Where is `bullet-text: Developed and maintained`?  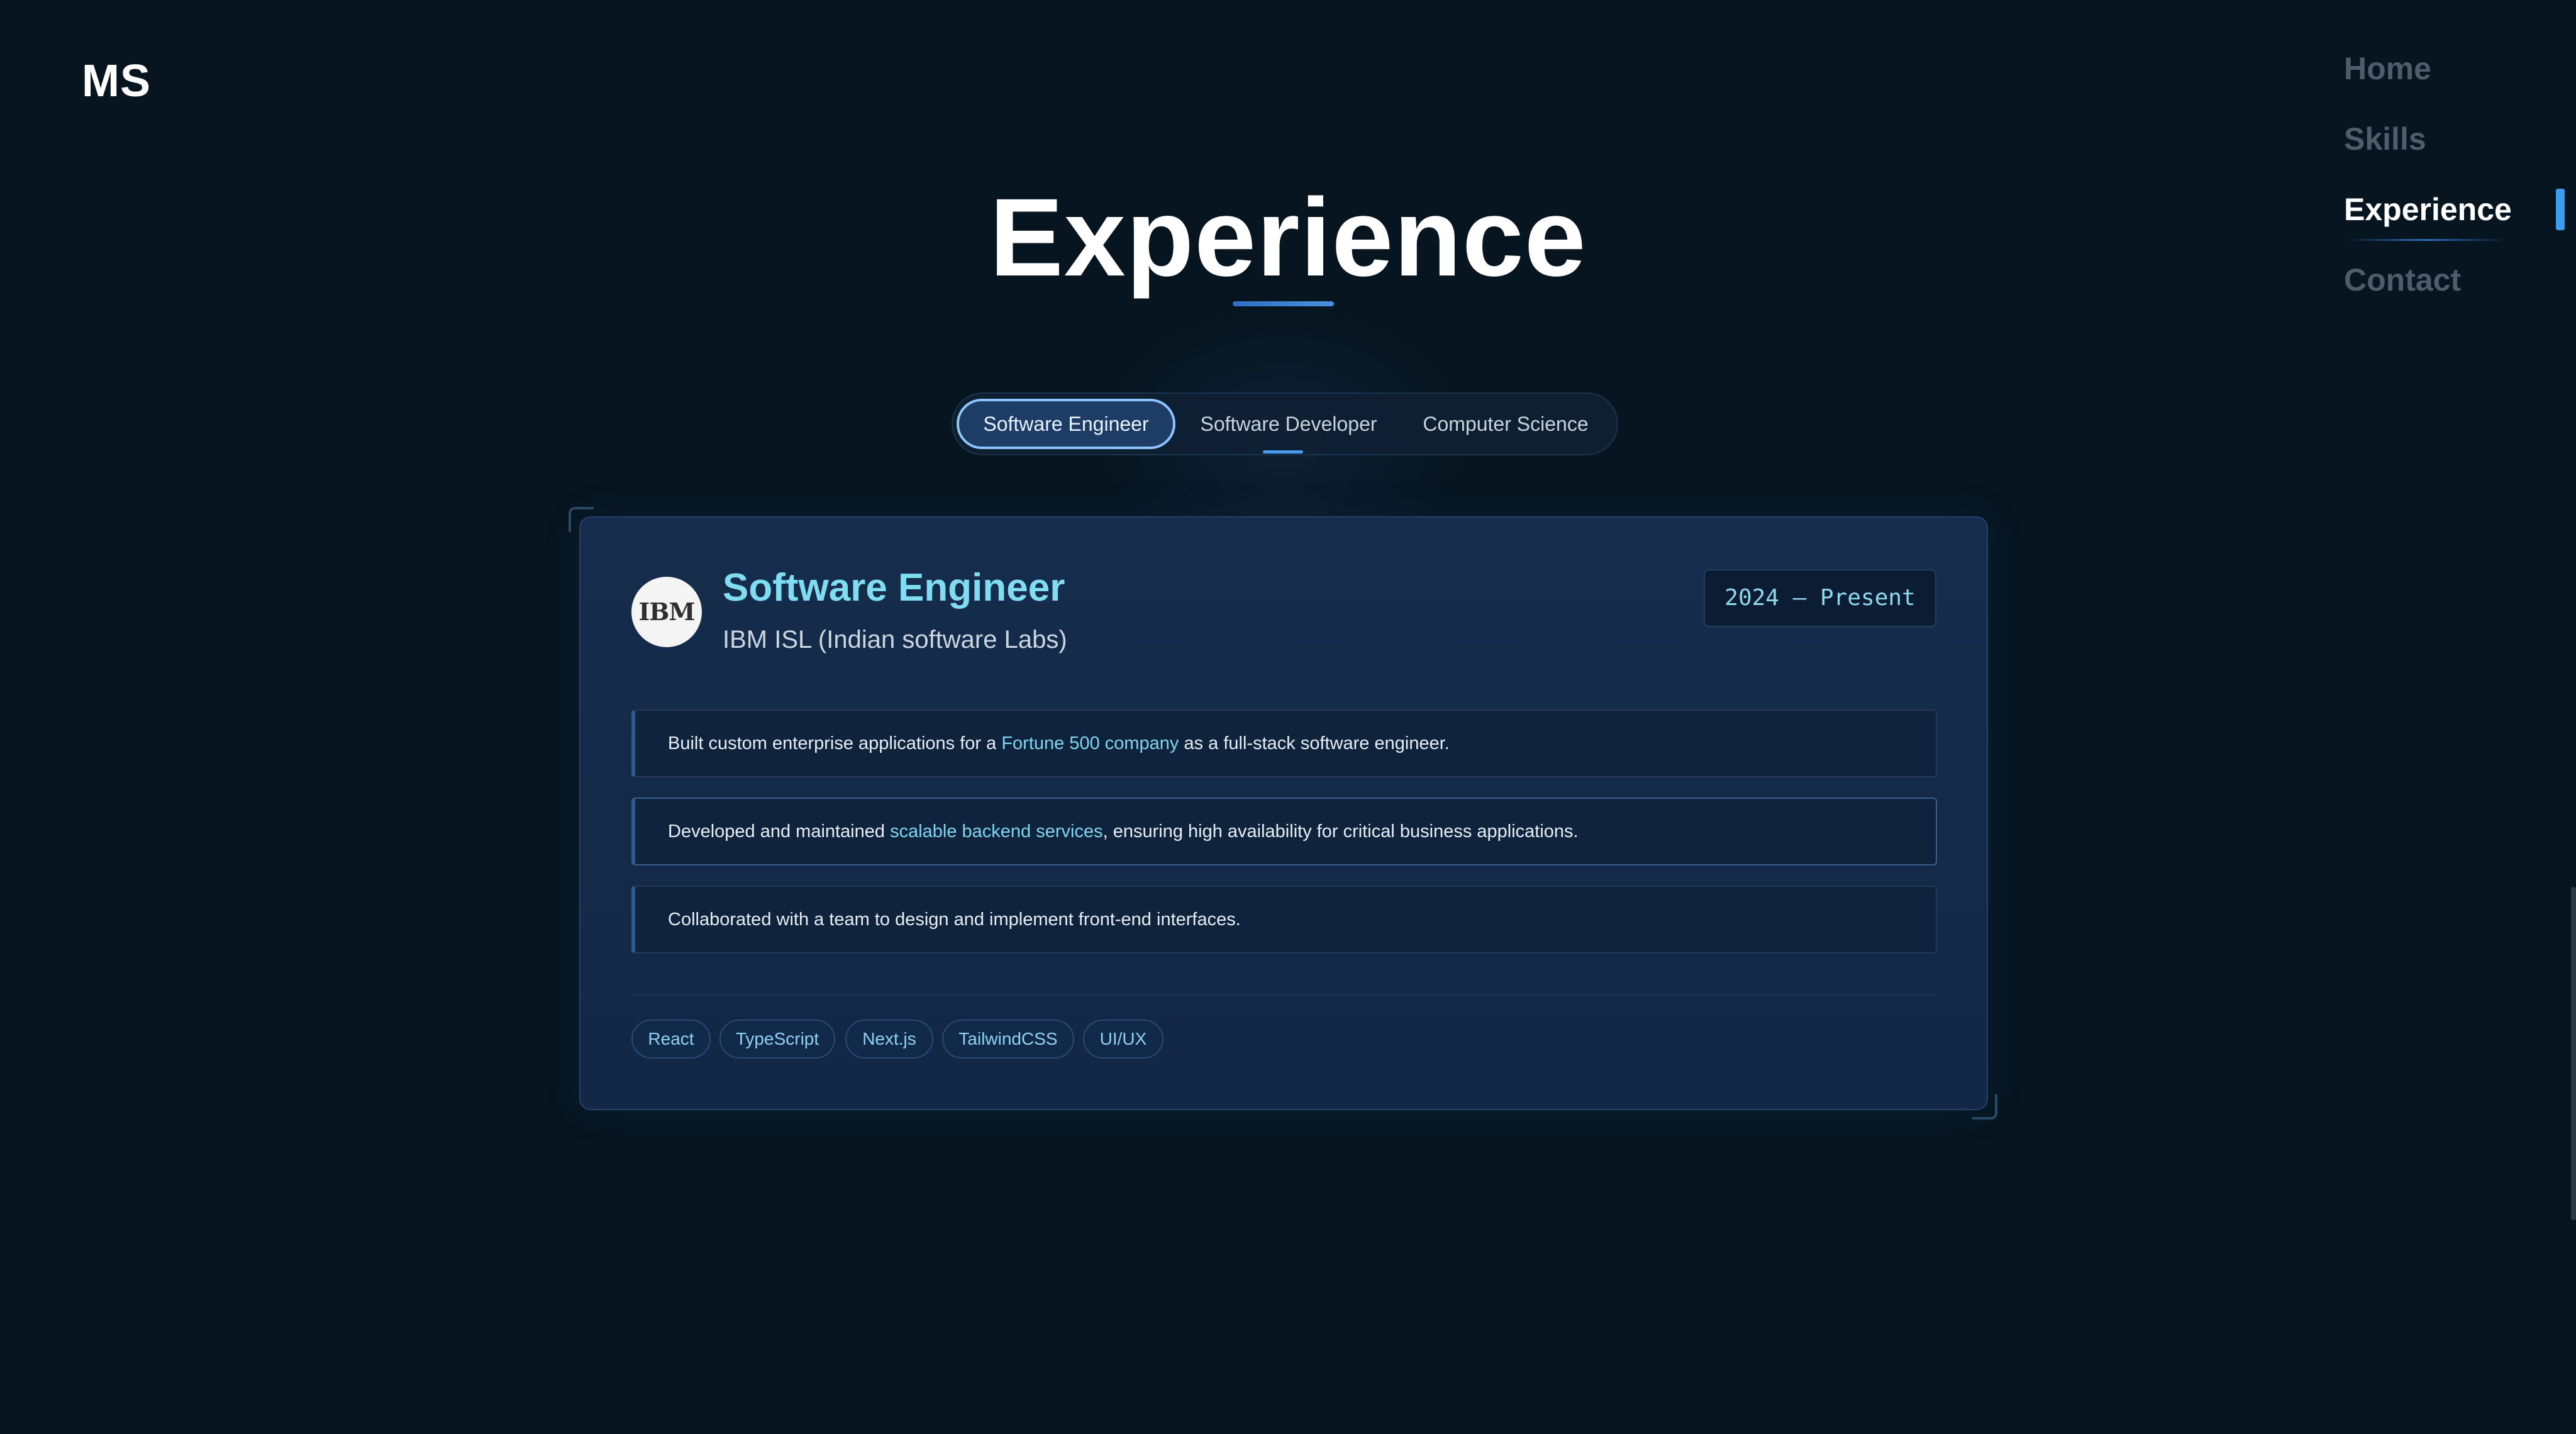
bullet-text: Developed and maintained is located at coordinates (779, 831).